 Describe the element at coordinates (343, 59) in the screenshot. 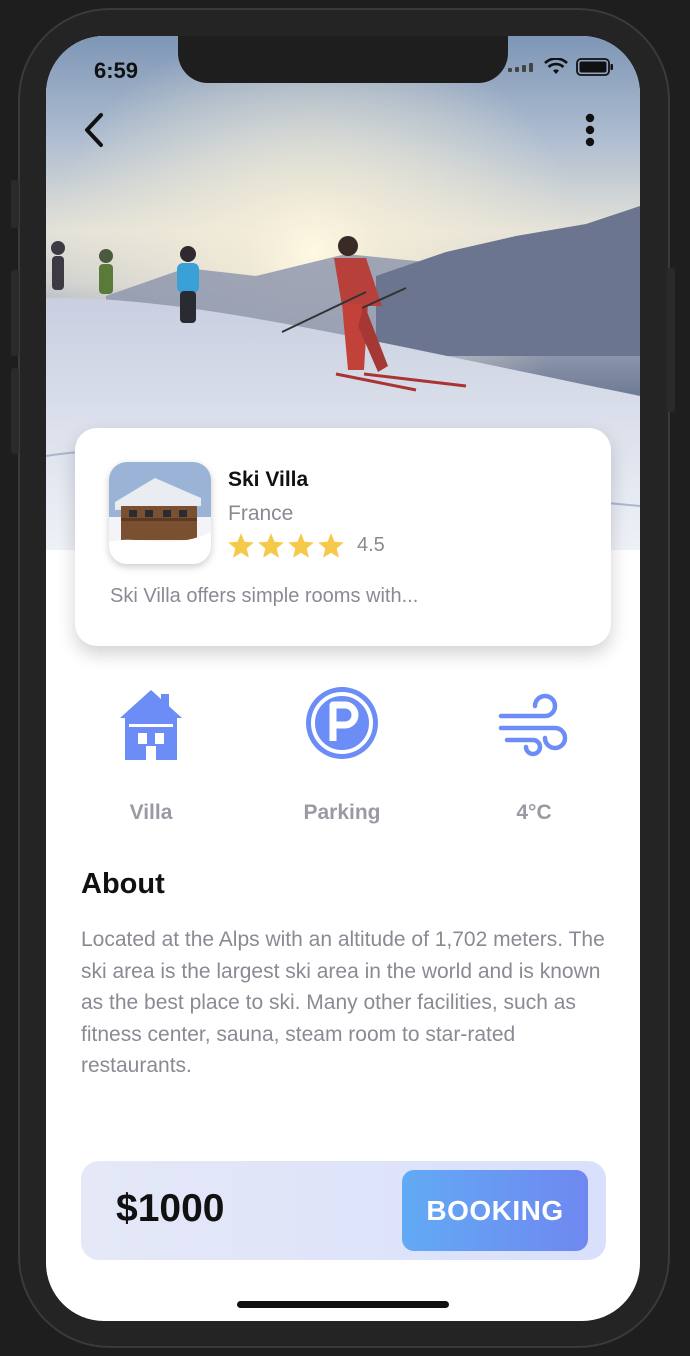

I see `notch` at that location.